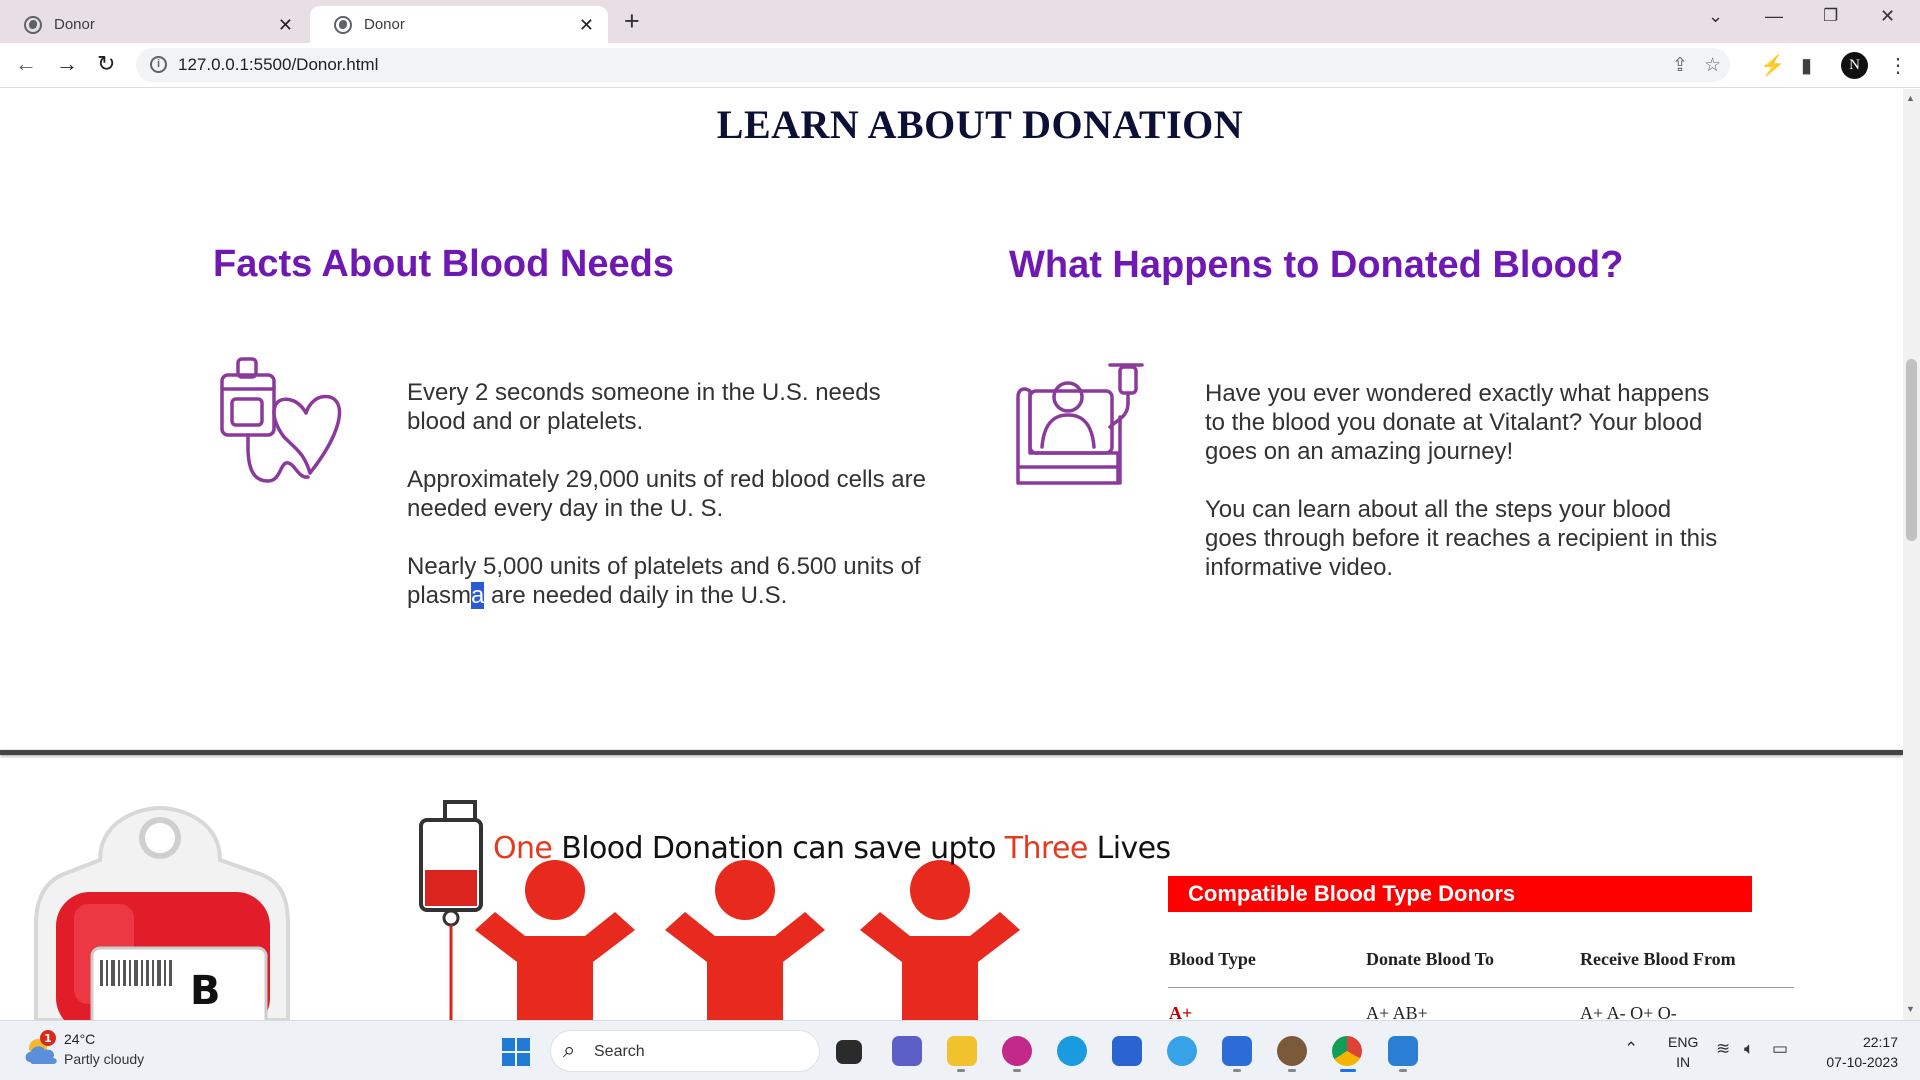 Image resolution: width=1920 pixels, height=1080 pixels. I want to click on microsoft-store-icon, so click(1127, 1051).